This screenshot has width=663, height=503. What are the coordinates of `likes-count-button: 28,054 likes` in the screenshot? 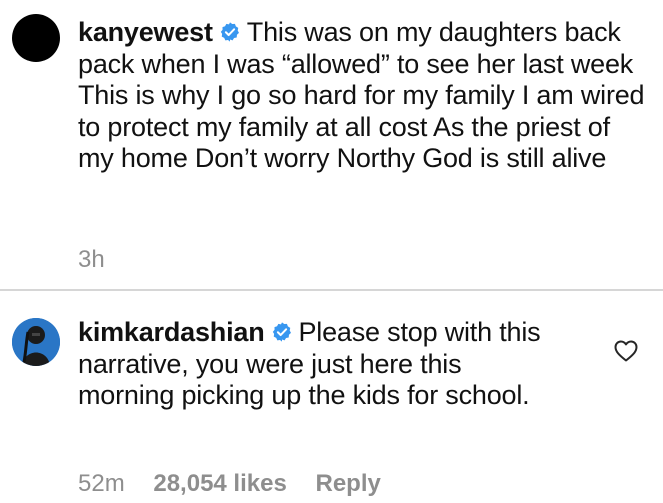 It's located at (219, 483).